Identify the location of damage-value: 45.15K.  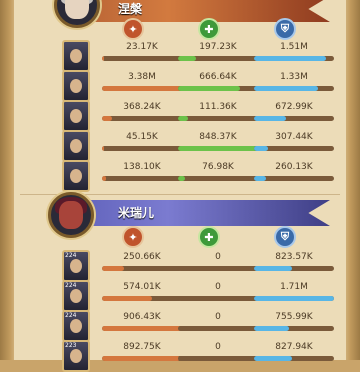
(142, 137).